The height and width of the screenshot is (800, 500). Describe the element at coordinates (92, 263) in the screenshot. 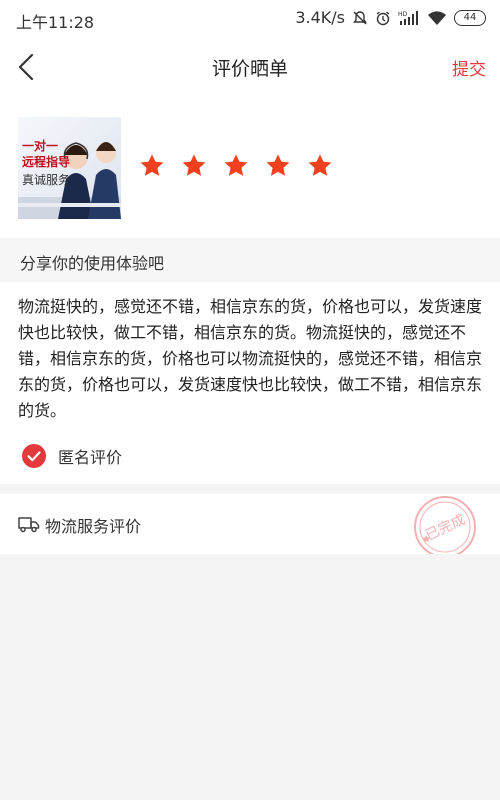

I see `share-prompt-label: 分享你的使用体验吧` at that location.